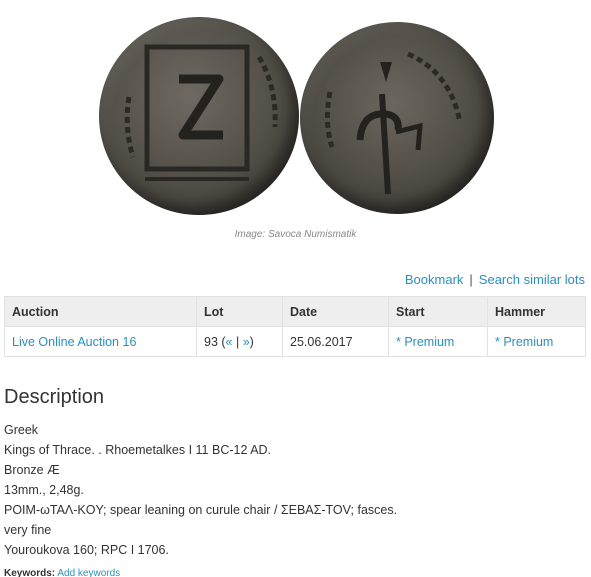 The image size is (591, 577). I want to click on hammer-premium-link: * Premium, so click(524, 342).